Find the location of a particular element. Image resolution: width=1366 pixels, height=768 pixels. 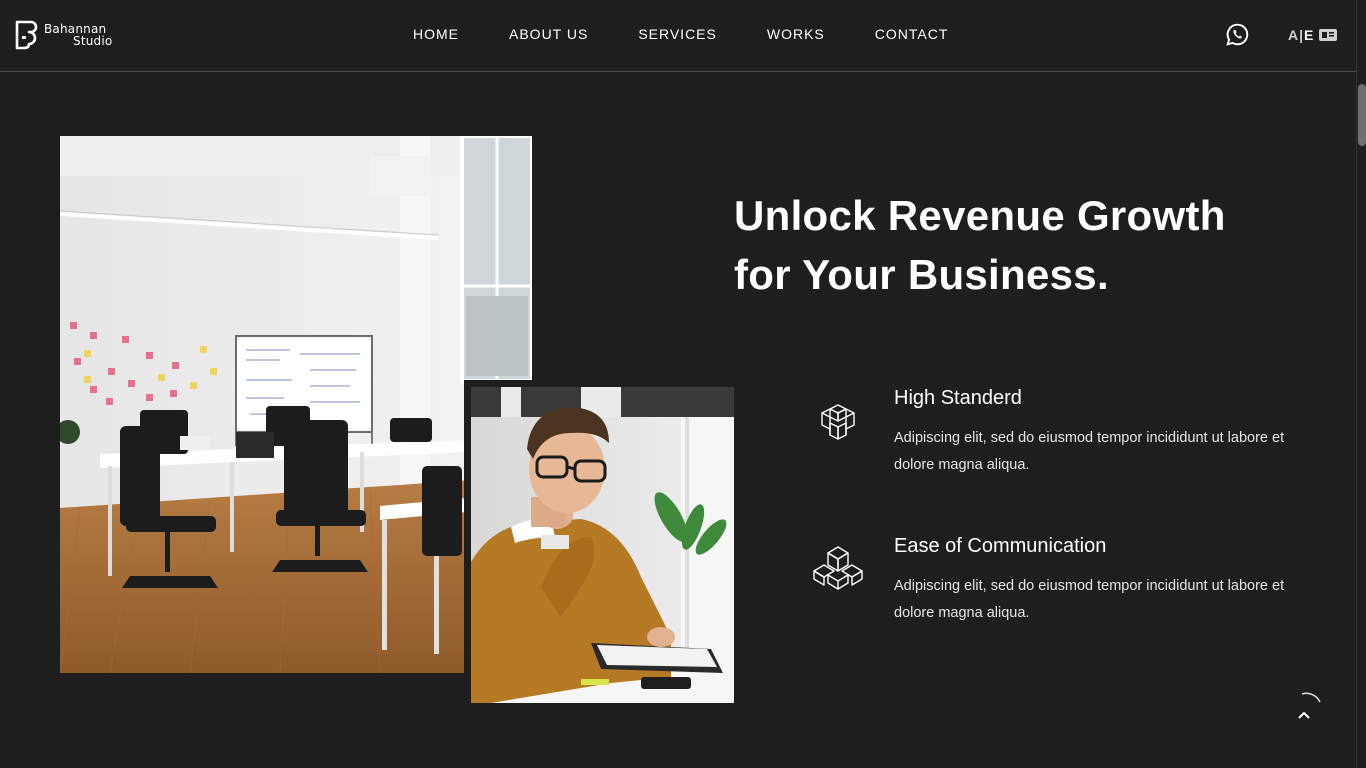

interlocked-cubes-icon is located at coordinates (838, 568).